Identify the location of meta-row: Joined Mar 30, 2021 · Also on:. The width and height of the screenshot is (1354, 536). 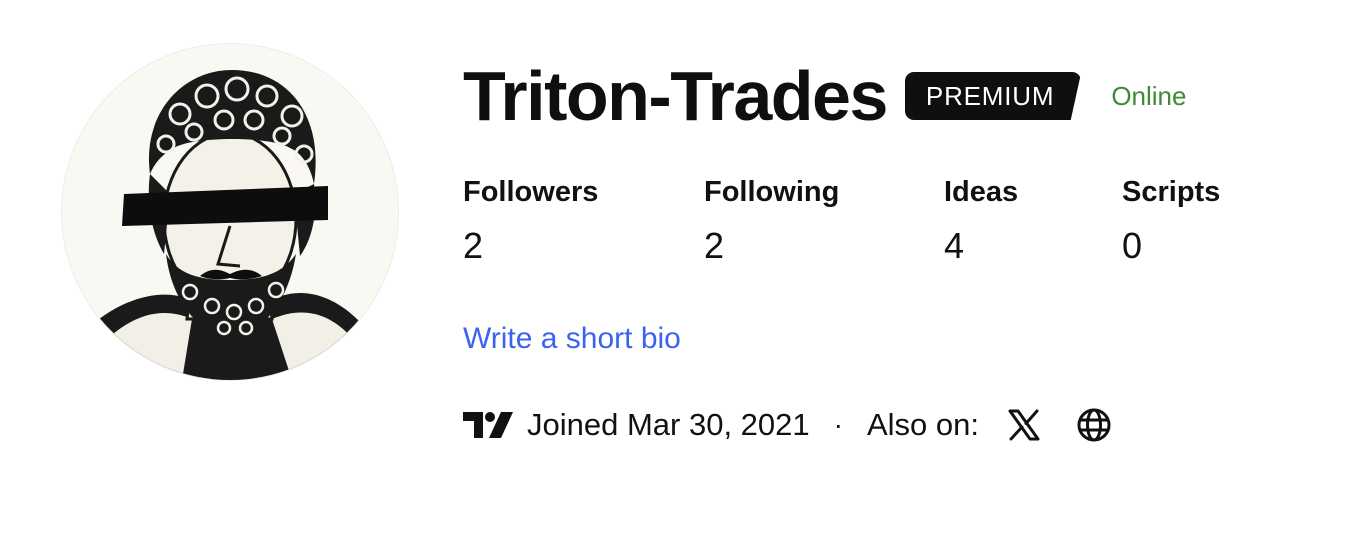
(788, 425).